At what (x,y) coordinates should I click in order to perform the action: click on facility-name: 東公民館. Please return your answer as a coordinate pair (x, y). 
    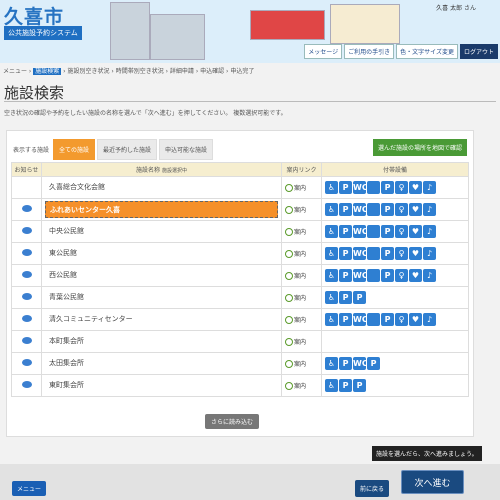
    Looking at the image, I should click on (161, 253).